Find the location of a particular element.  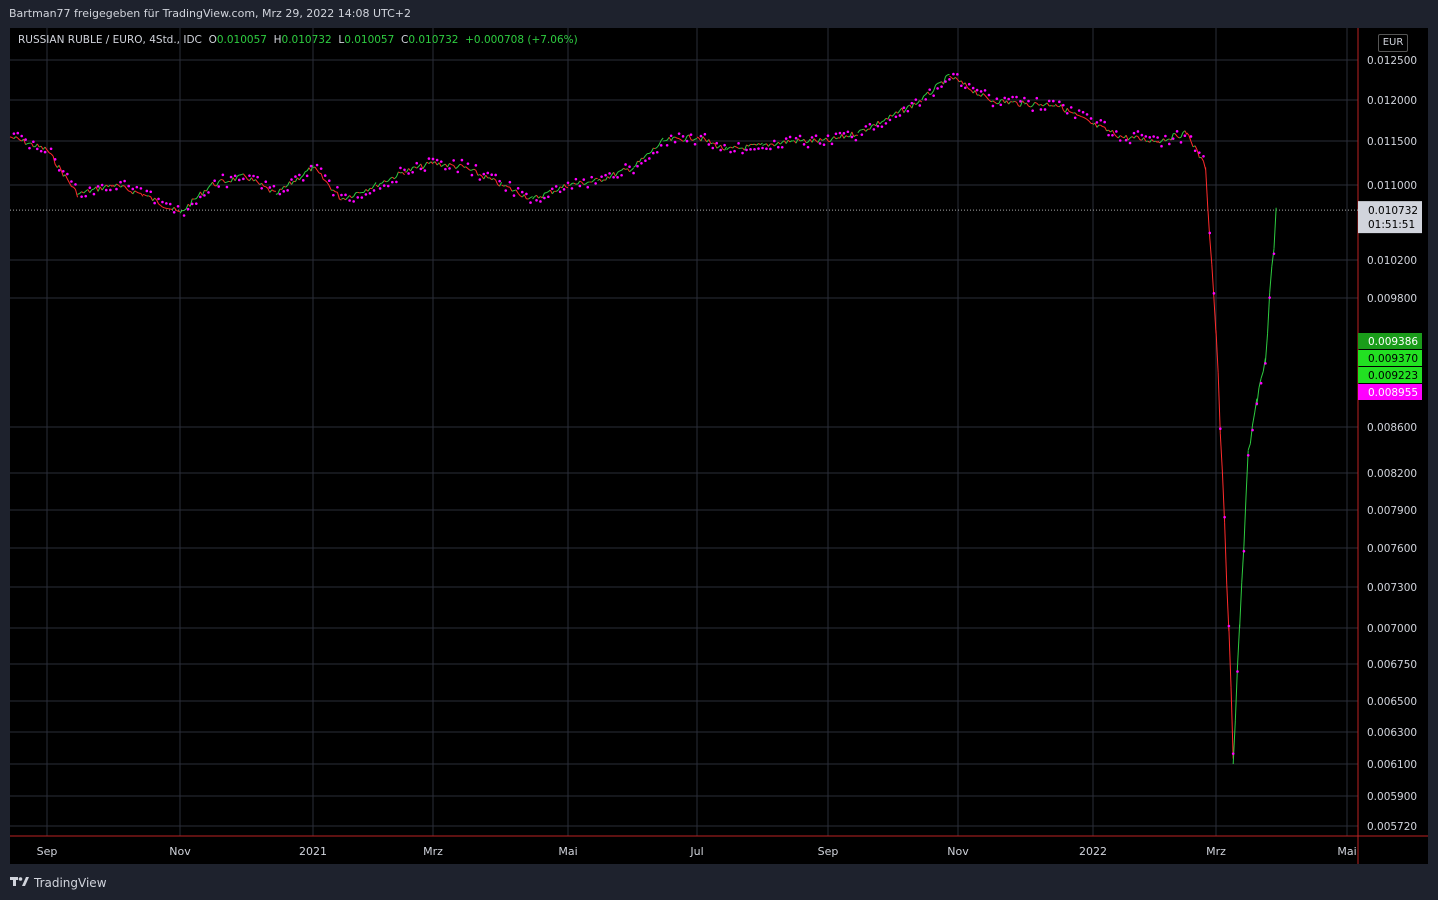

y-tick-label: 0.005900 is located at coordinates (1392, 797).